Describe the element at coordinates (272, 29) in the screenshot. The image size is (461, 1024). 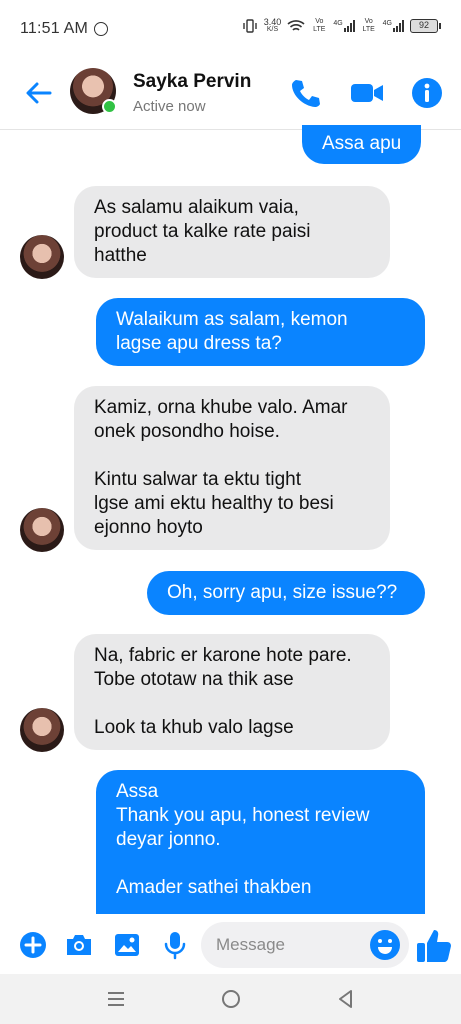
I see `network-speed-unit: K/S` at that location.